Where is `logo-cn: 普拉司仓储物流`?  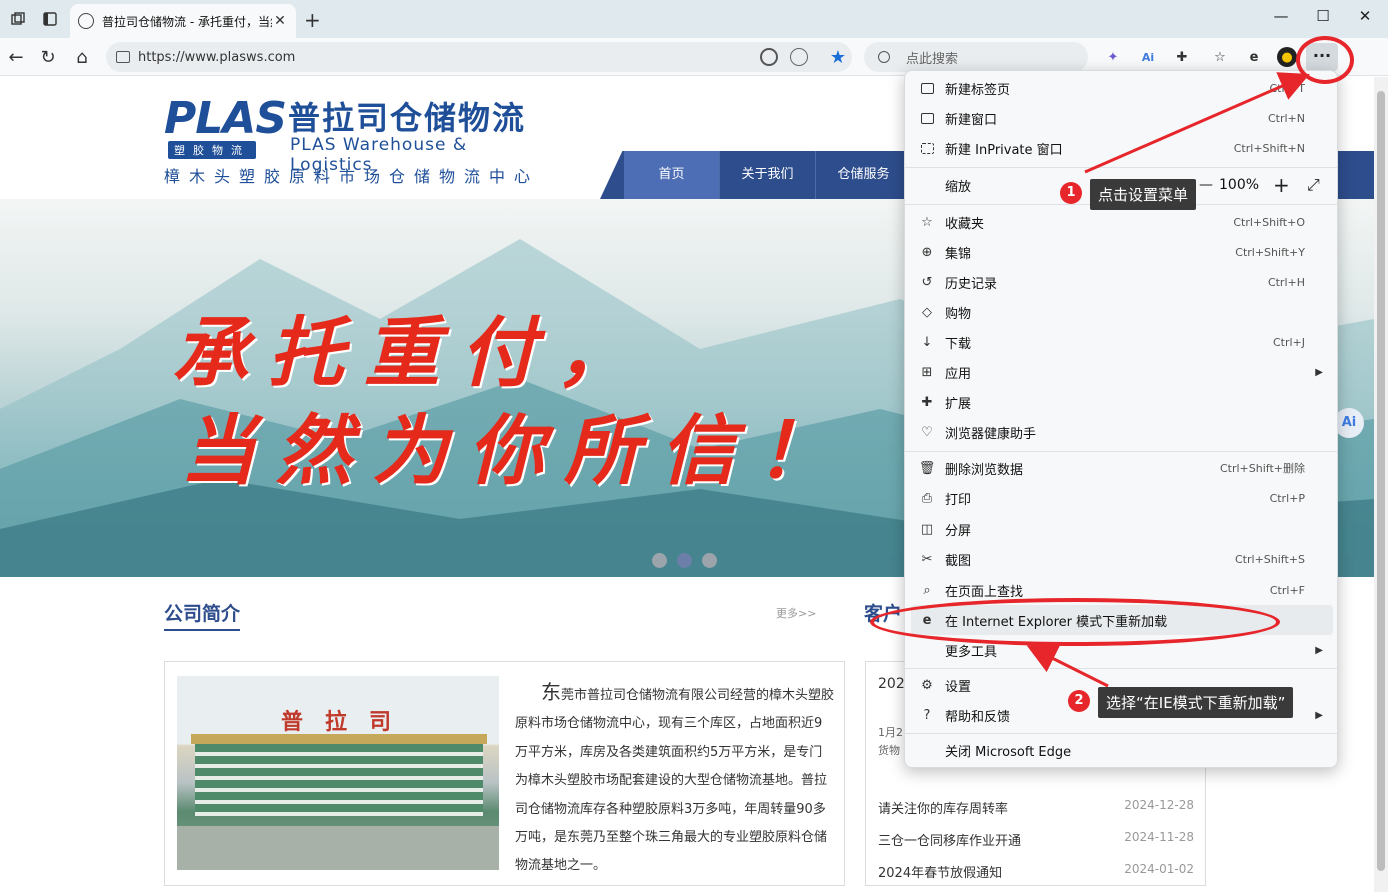
logo-cn: 普拉司仓储物流 is located at coordinates (407, 118).